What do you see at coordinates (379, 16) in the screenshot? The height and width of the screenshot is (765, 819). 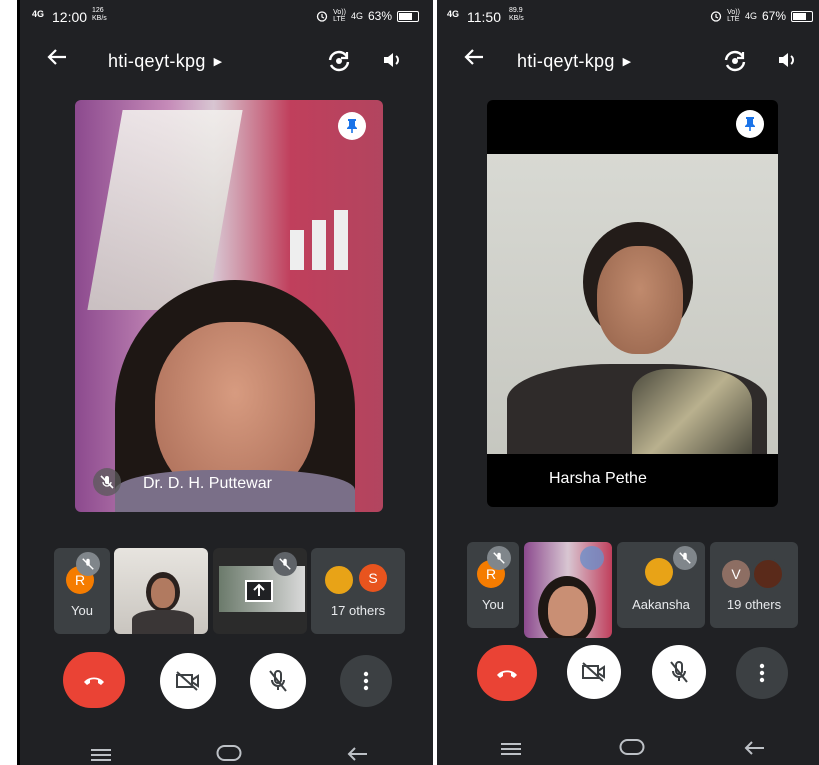 I see `battery-percent: 63%` at bounding box center [379, 16].